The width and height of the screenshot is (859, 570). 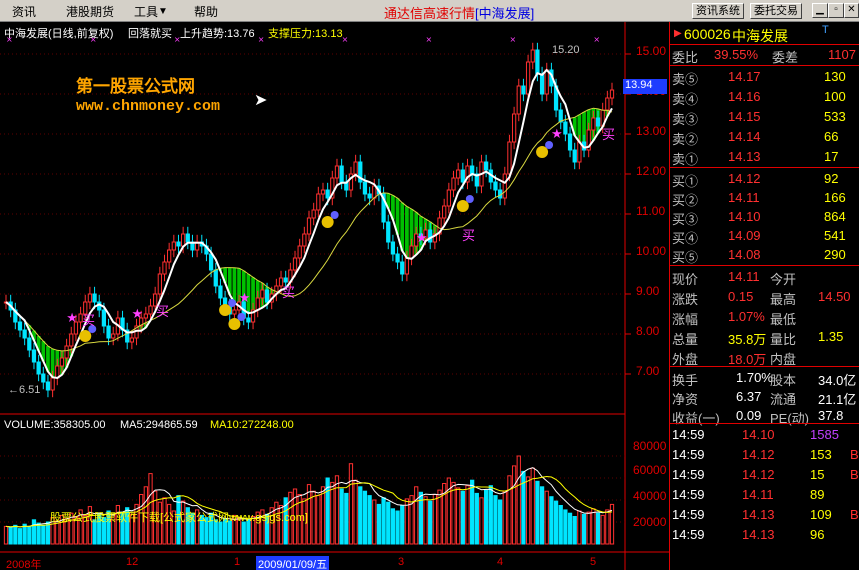 What do you see at coordinates (851, 10) in the screenshot?
I see `close-icon: ✕` at bounding box center [851, 10].